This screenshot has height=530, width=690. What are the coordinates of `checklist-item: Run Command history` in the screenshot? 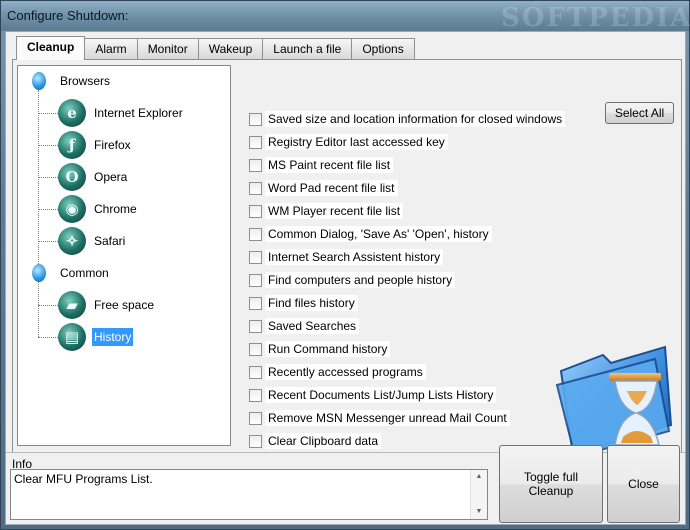 It's located at (320, 349).